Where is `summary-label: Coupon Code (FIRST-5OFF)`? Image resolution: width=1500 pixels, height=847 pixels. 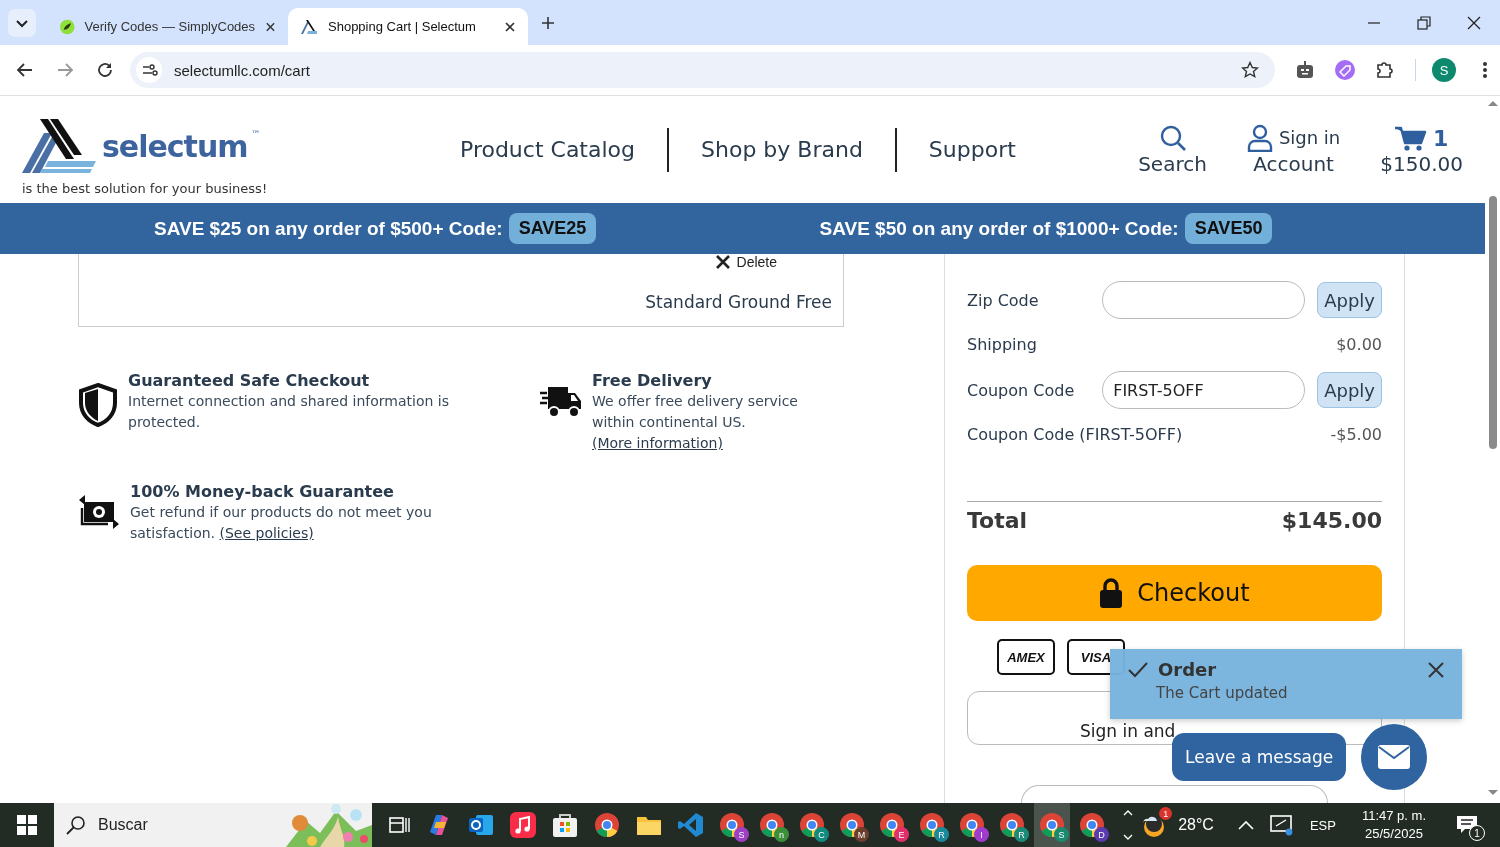
summary-label: Coupon Code (FIRST-5OFF) is located at coordinates (1075, 434).